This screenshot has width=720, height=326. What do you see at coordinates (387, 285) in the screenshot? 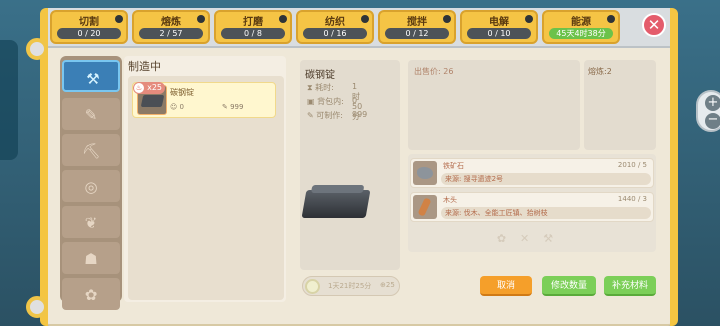
I see `queue-count: ⊕25` at bounding box center [387, 285].